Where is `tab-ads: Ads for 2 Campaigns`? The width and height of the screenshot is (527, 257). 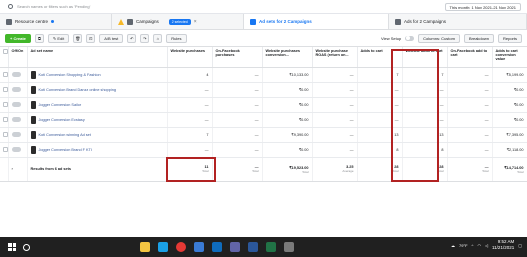 tab-ads: Ads for 2 Campaigns is located at coordinates (458, 21).